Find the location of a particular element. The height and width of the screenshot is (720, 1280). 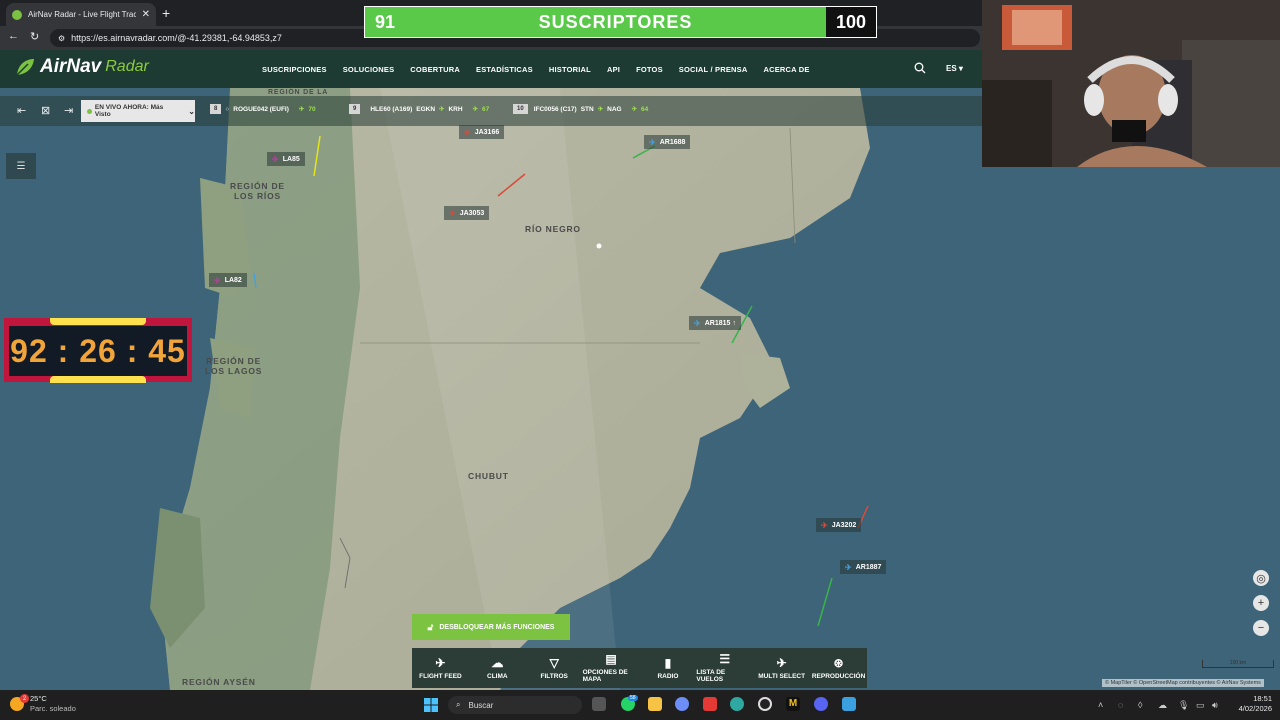

tray-mic-icon: 🎙︎ is located at coordinates (1183, 705).